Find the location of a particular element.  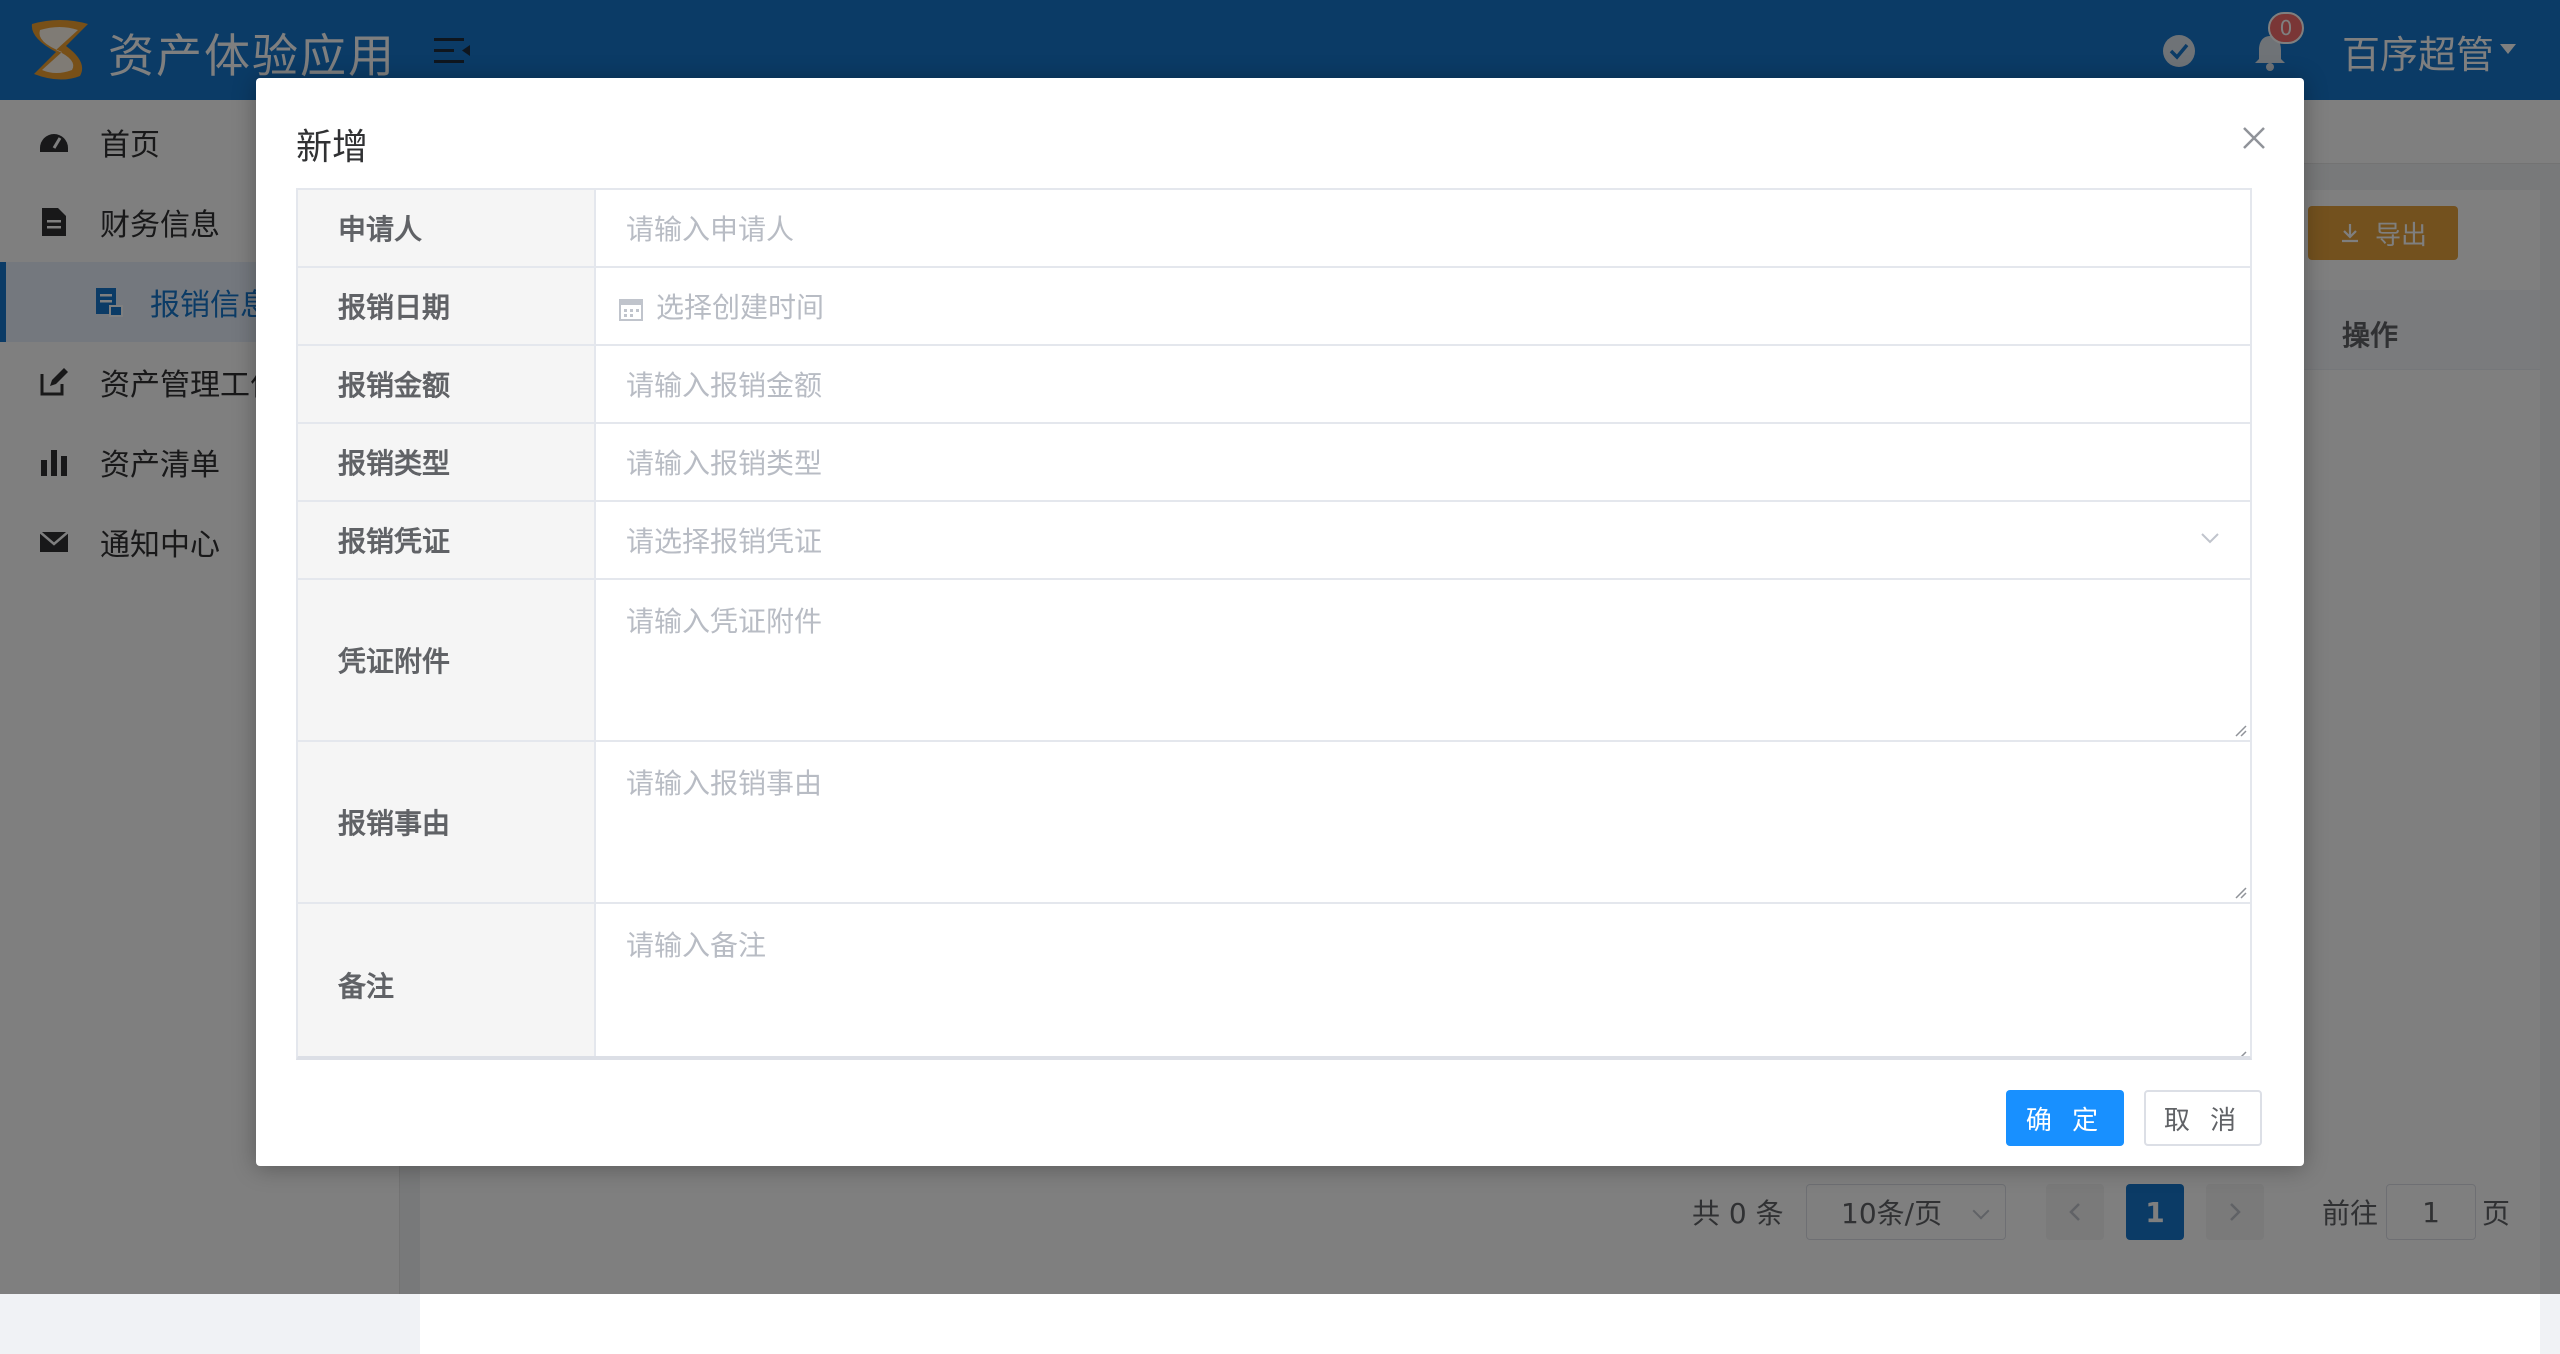

field-label: 备注 is located at coordinates (447, 980).